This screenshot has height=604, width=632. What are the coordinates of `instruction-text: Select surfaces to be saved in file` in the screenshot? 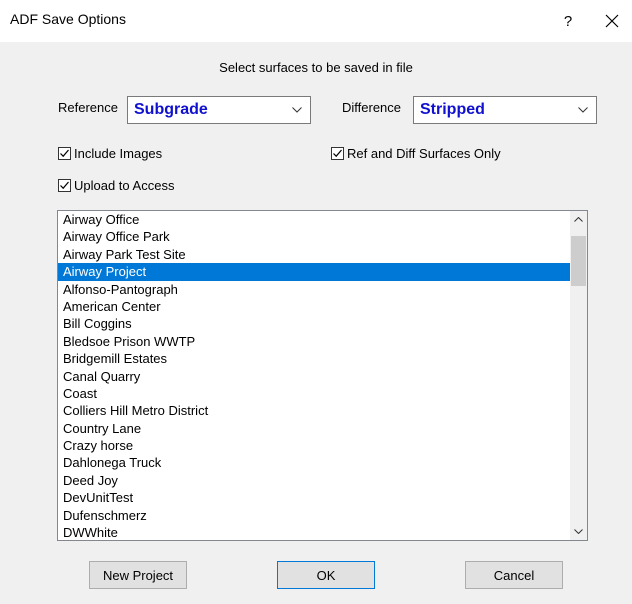 It's located at (316, 67).